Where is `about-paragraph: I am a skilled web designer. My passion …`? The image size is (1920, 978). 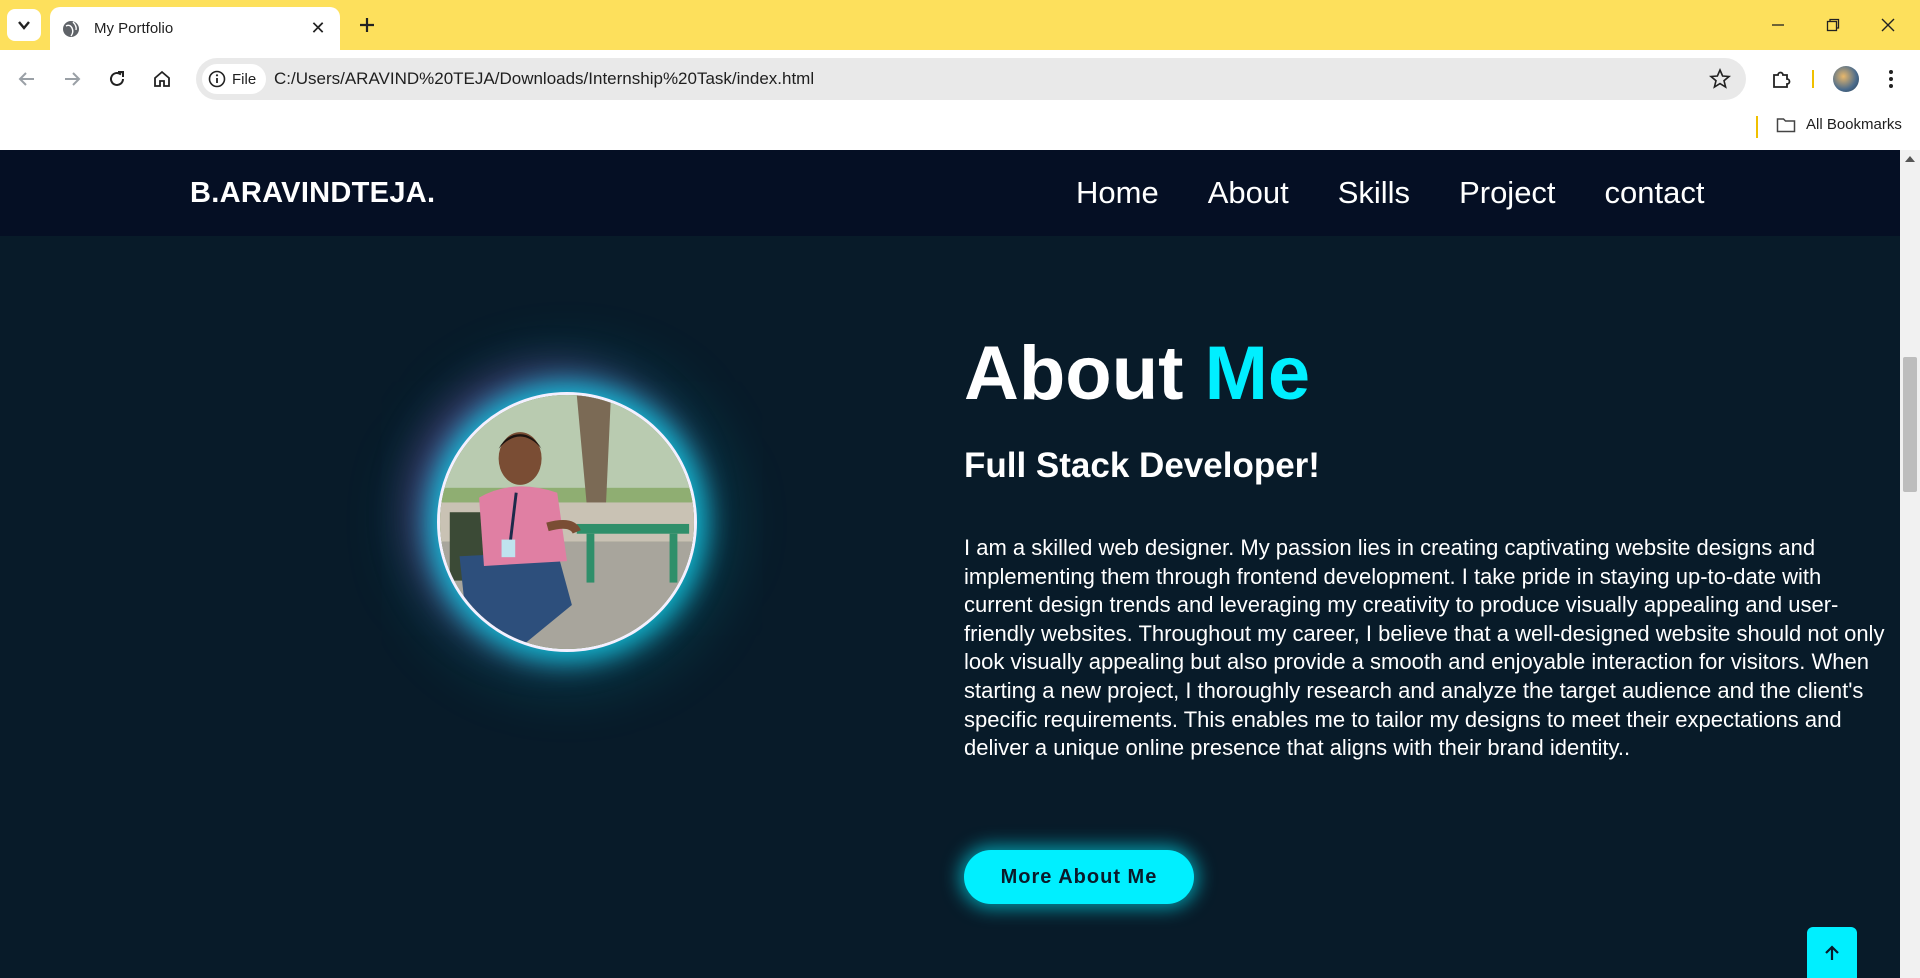
about-paragraph: I am a skilled web designer. My passion … is located at coordinates (1424, 648).